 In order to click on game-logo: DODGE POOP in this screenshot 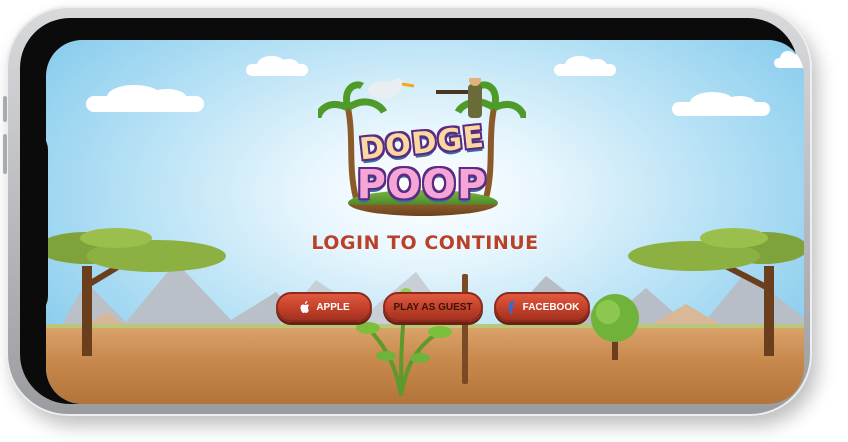, I will do `click(422, 148)`.